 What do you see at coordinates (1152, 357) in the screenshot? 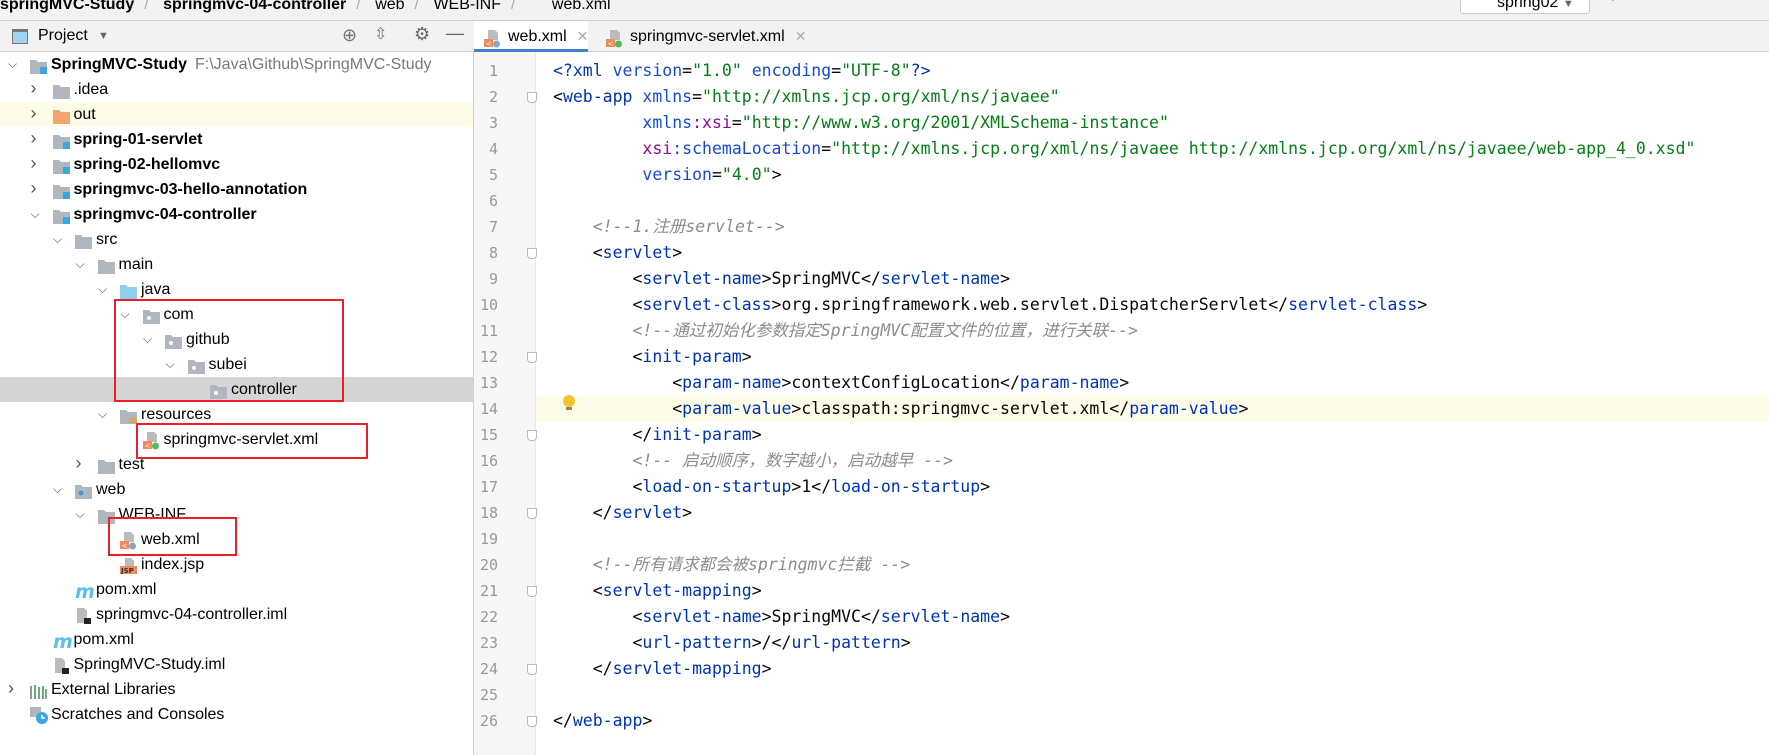
I see `code-line: <init-param>` at bounding box center [1152, 357].